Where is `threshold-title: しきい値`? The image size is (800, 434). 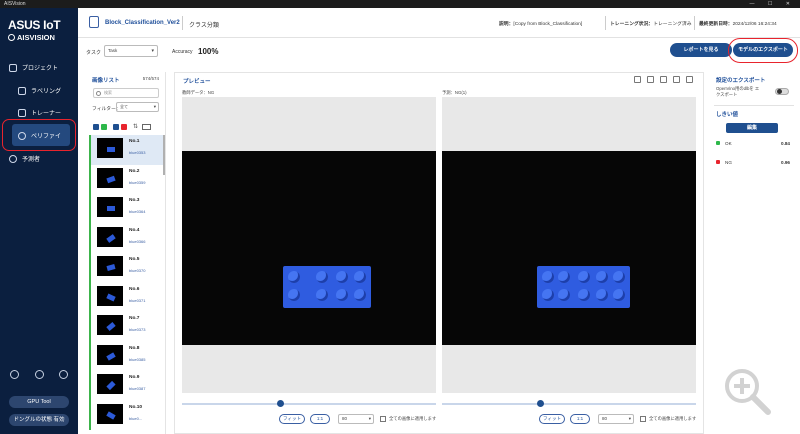 threshold-title: しきい値 is located at coordinates (727, 115).